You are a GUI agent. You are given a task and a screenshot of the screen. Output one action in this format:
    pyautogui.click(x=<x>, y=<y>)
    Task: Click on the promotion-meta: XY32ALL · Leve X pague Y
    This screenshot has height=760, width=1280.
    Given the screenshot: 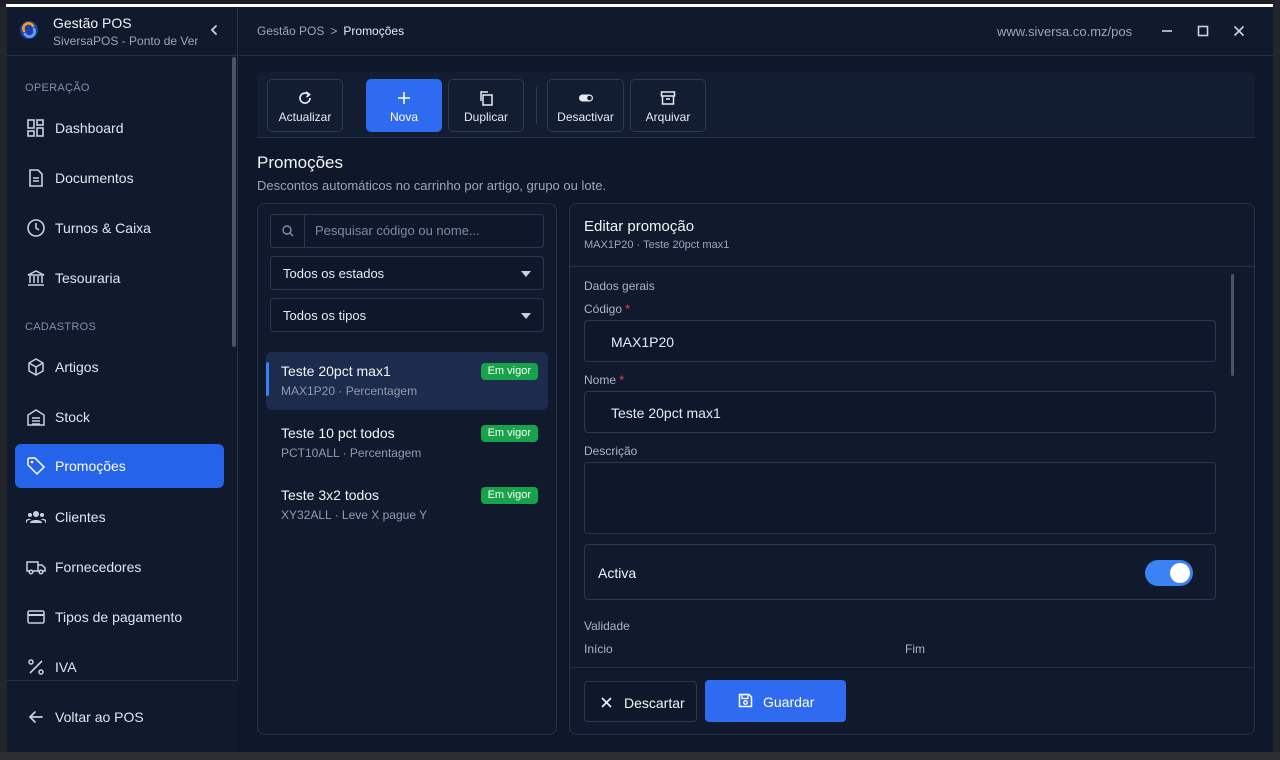 What is the action you would take?
    pyautogui.click(x=354, y=515)
    